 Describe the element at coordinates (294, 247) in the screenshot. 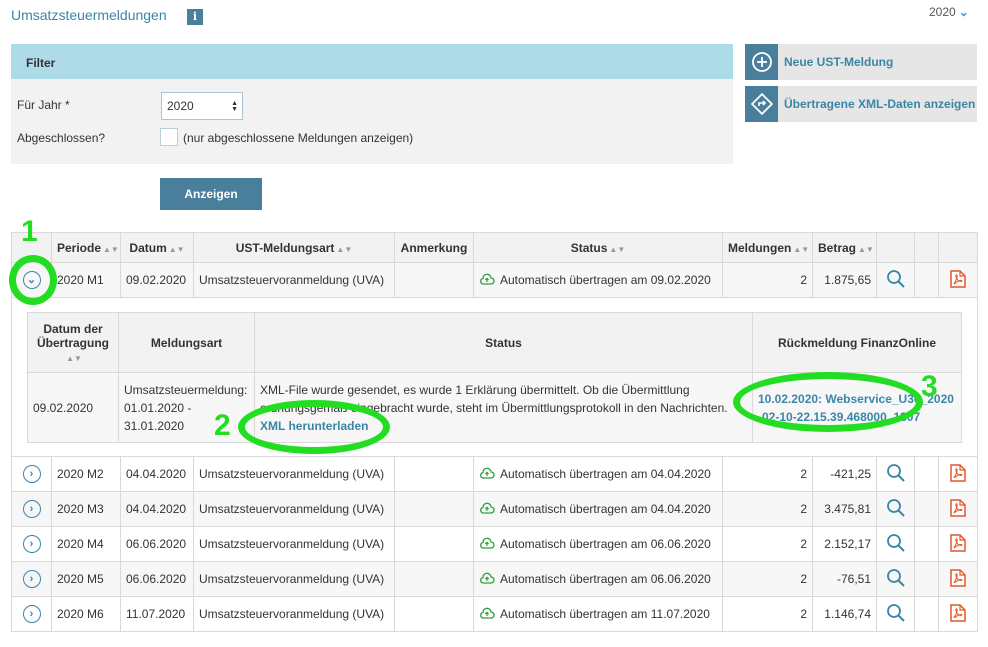

I see `col-art: UST-Meldungsart ▲▼` at that location.